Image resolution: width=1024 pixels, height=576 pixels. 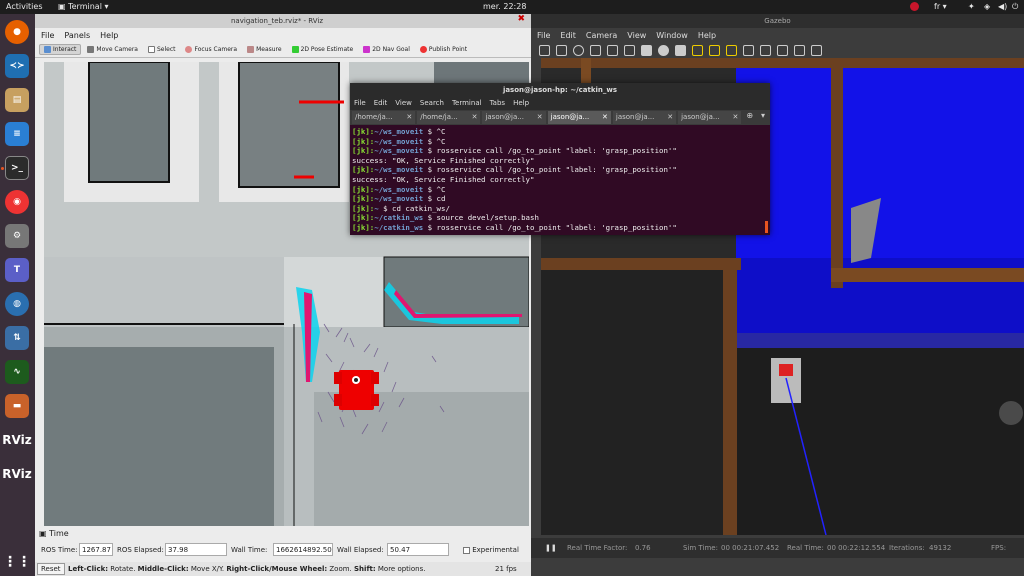 What do you see at coordinates (17, 66) in the screenshot?
I see `vscode-icon: ≺≻` at bounding box center [17, 66].